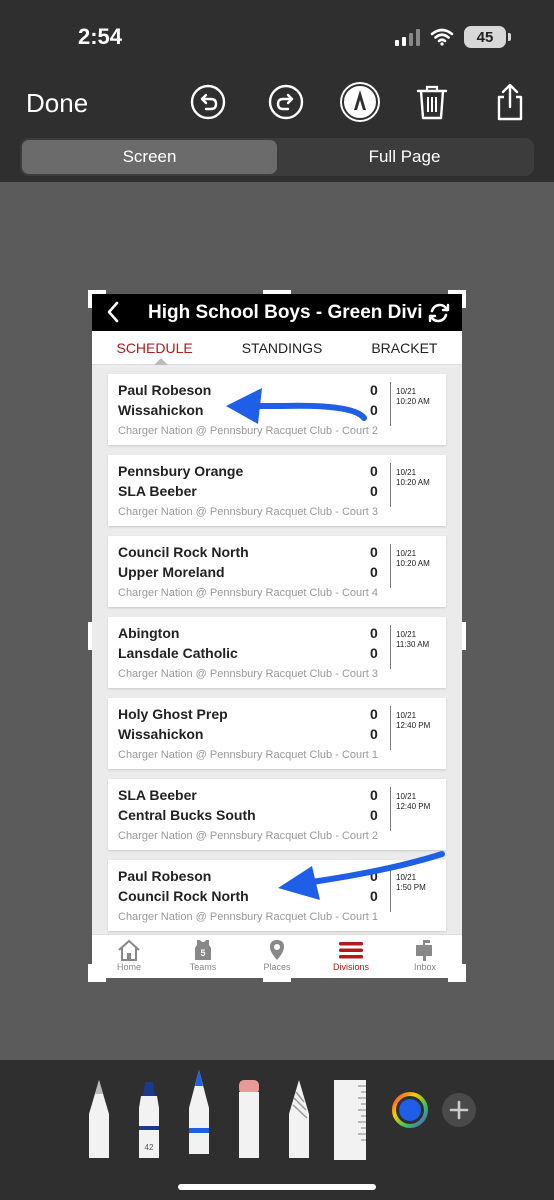  I want to click on tab-schedule: SCHEDULE, so click(154, 348).